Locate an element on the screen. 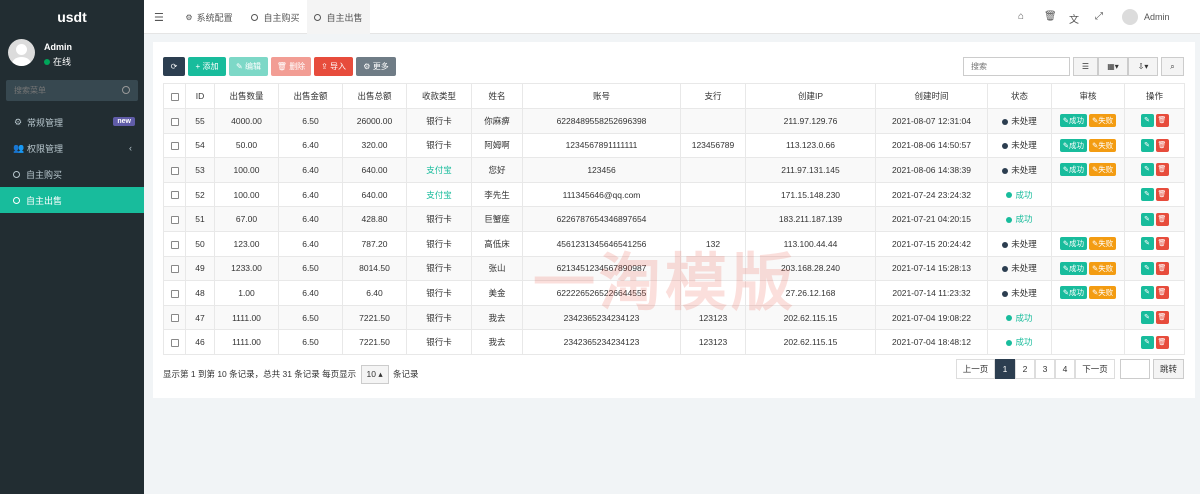 The image size is (1200, 494). page-button: 2 is located at coordinates (1025, 369).